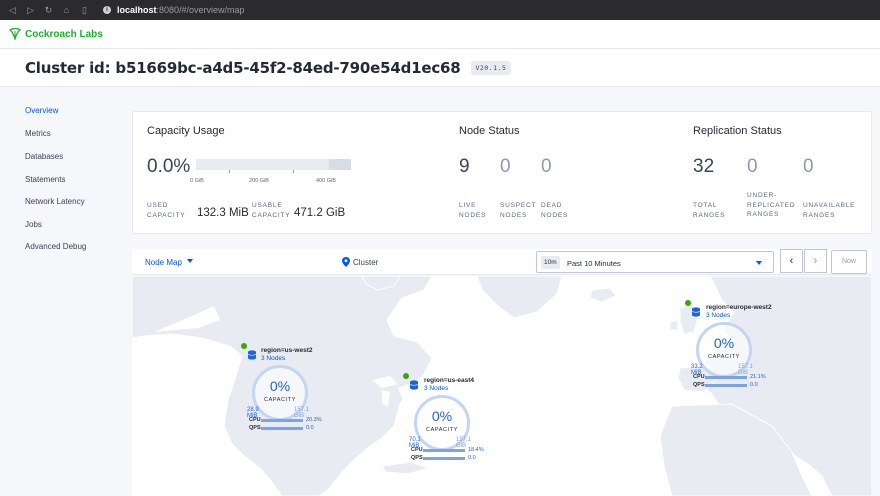 The image size is (880, 496). I want to click on capacity-tick-400: 400 GiB, so click(326, 181).